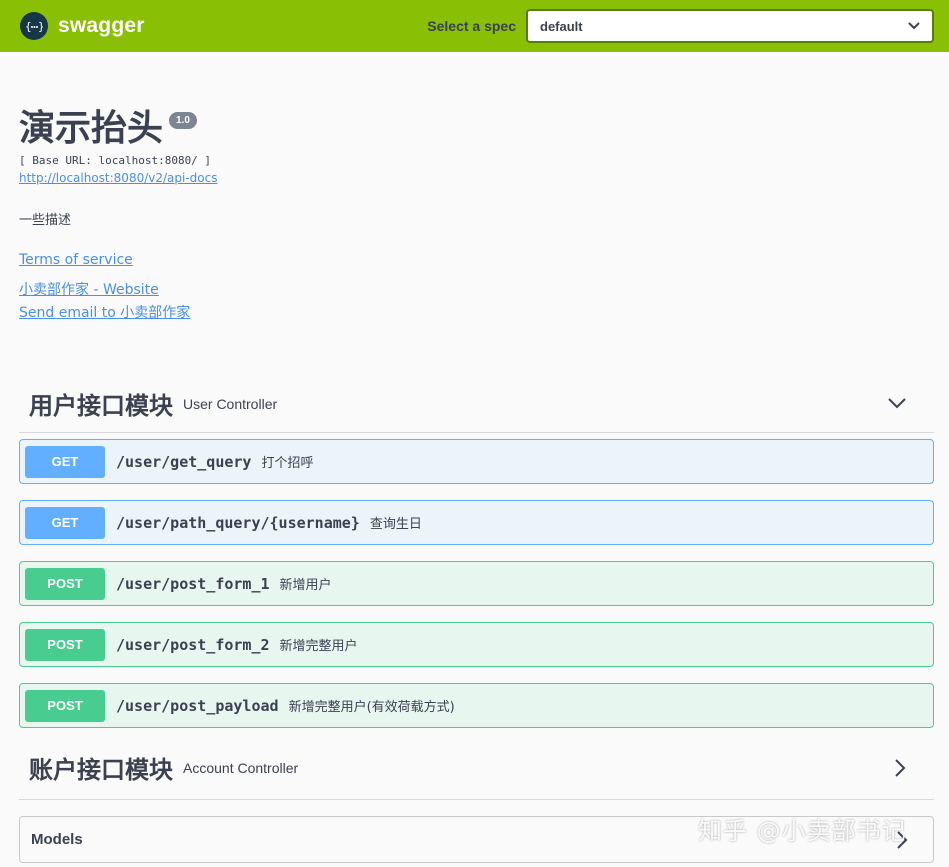  What do you see at coordinates (104, 313) in the screenshot?
I see `contact-email-link: Send email to 小卖部作家` at bounding box center [104, 313].